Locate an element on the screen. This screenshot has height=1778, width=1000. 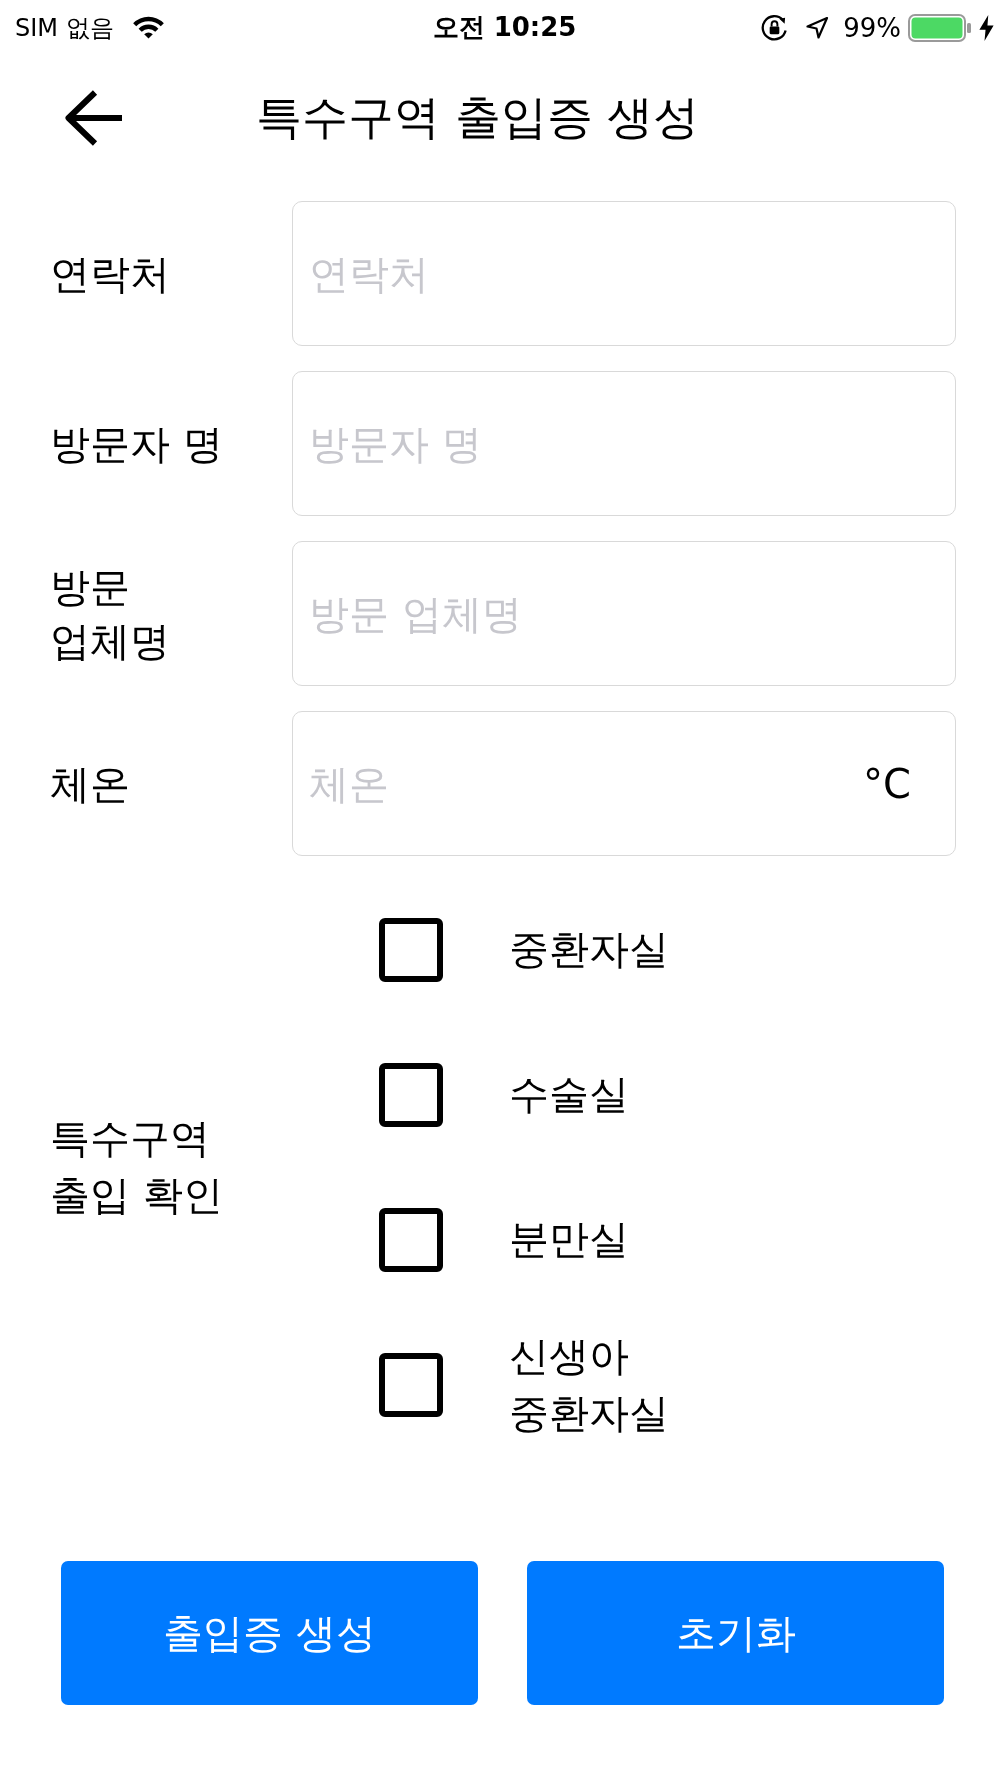
rotation-lock-icon is located at coordinates (775, 27).